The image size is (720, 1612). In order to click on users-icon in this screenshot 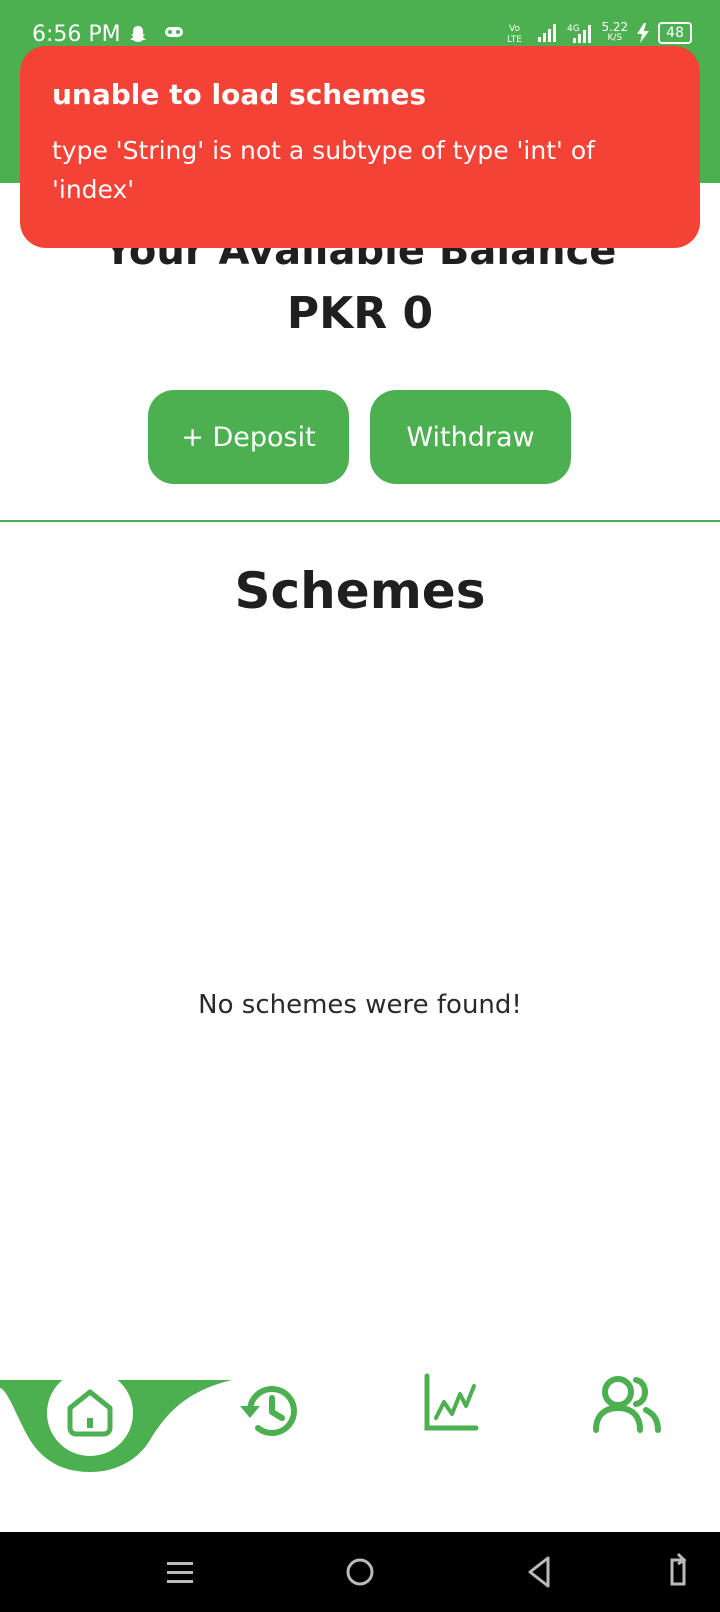, I will do `click(628, 1404)`.